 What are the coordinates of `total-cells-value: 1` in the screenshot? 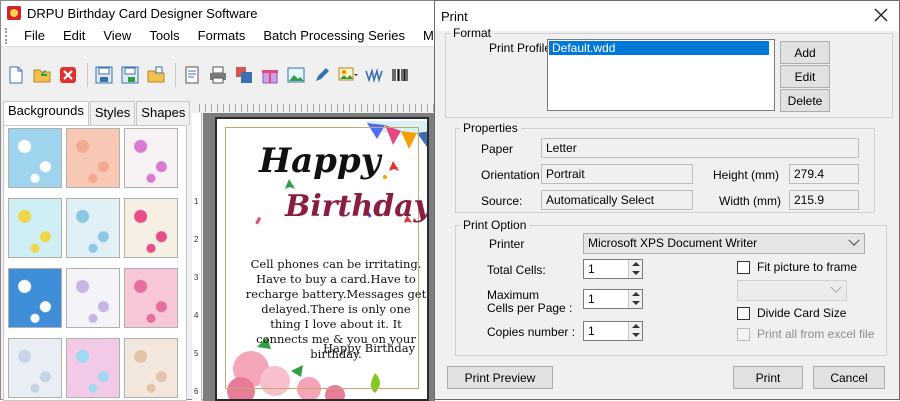 It's located at (591, 269).